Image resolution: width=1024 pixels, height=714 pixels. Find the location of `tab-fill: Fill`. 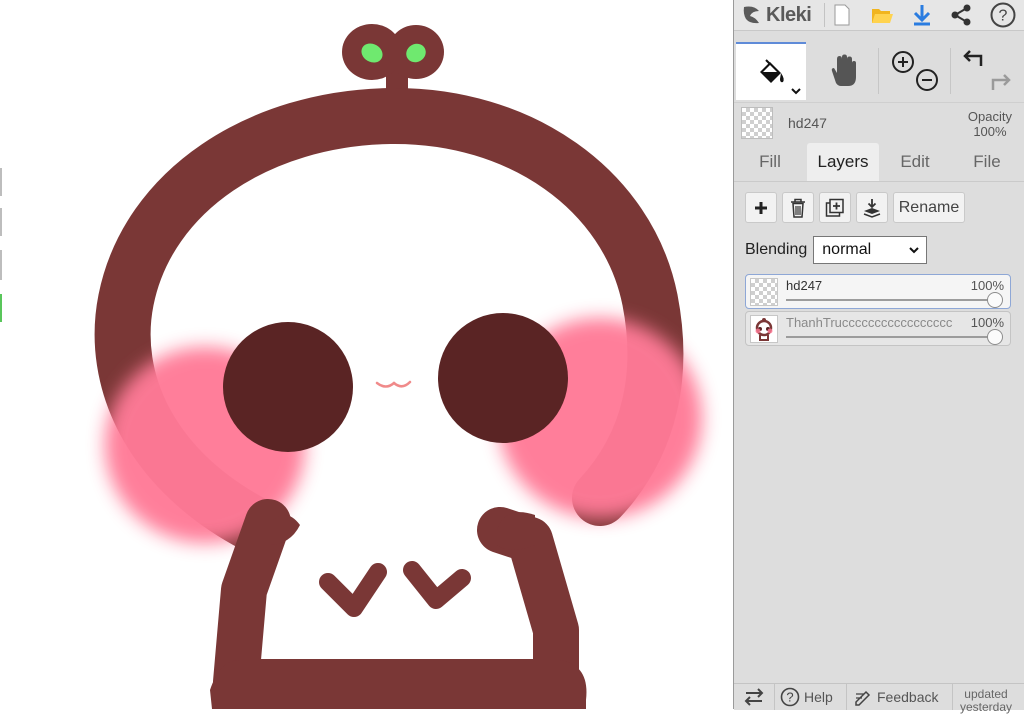

tab-fill: Fill is located at coordinates (770, 162).